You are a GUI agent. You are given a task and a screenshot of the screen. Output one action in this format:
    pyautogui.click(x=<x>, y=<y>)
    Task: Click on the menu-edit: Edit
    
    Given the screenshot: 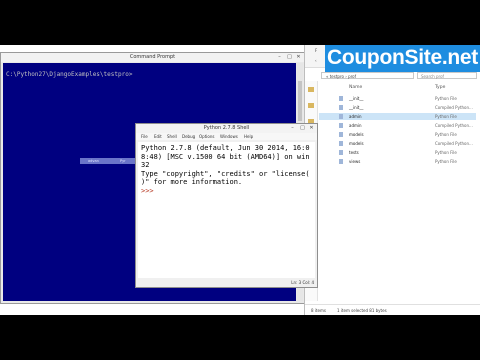 What is the action you would take?
    pyautogui.click(x=158, y=136)
    